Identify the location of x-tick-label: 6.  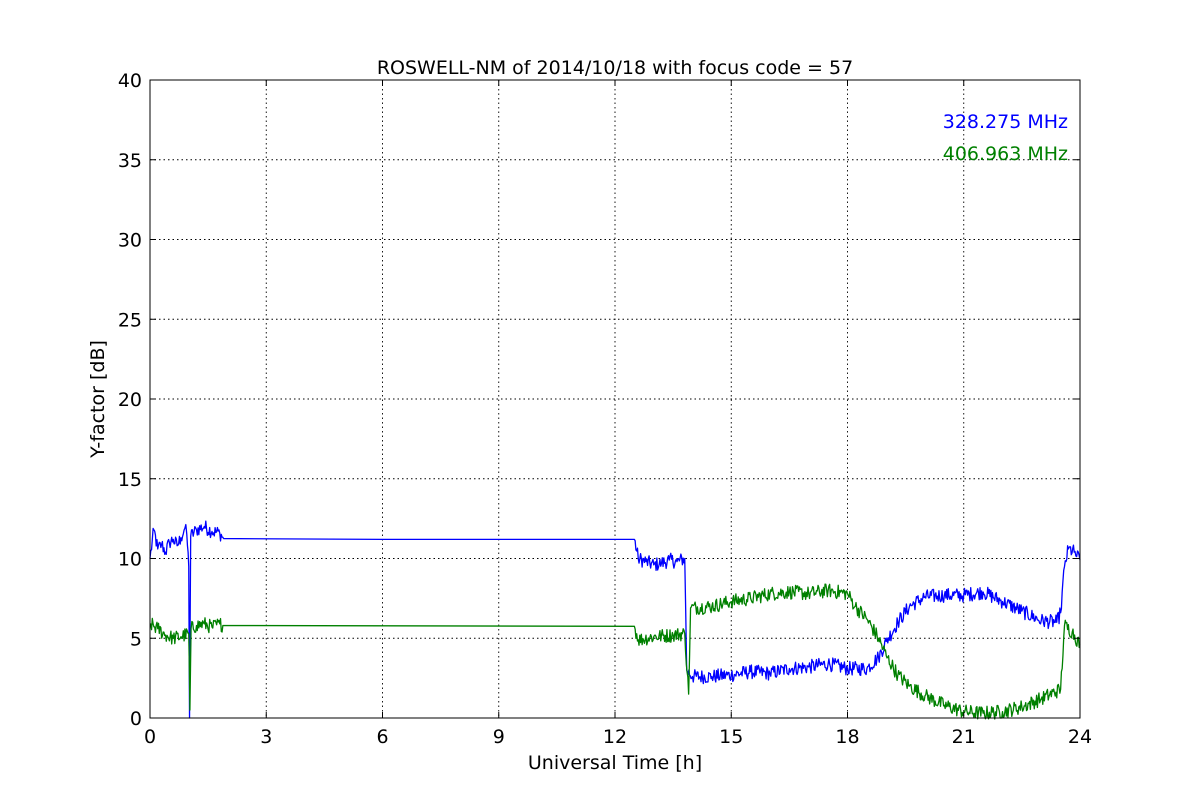
(382, 737).